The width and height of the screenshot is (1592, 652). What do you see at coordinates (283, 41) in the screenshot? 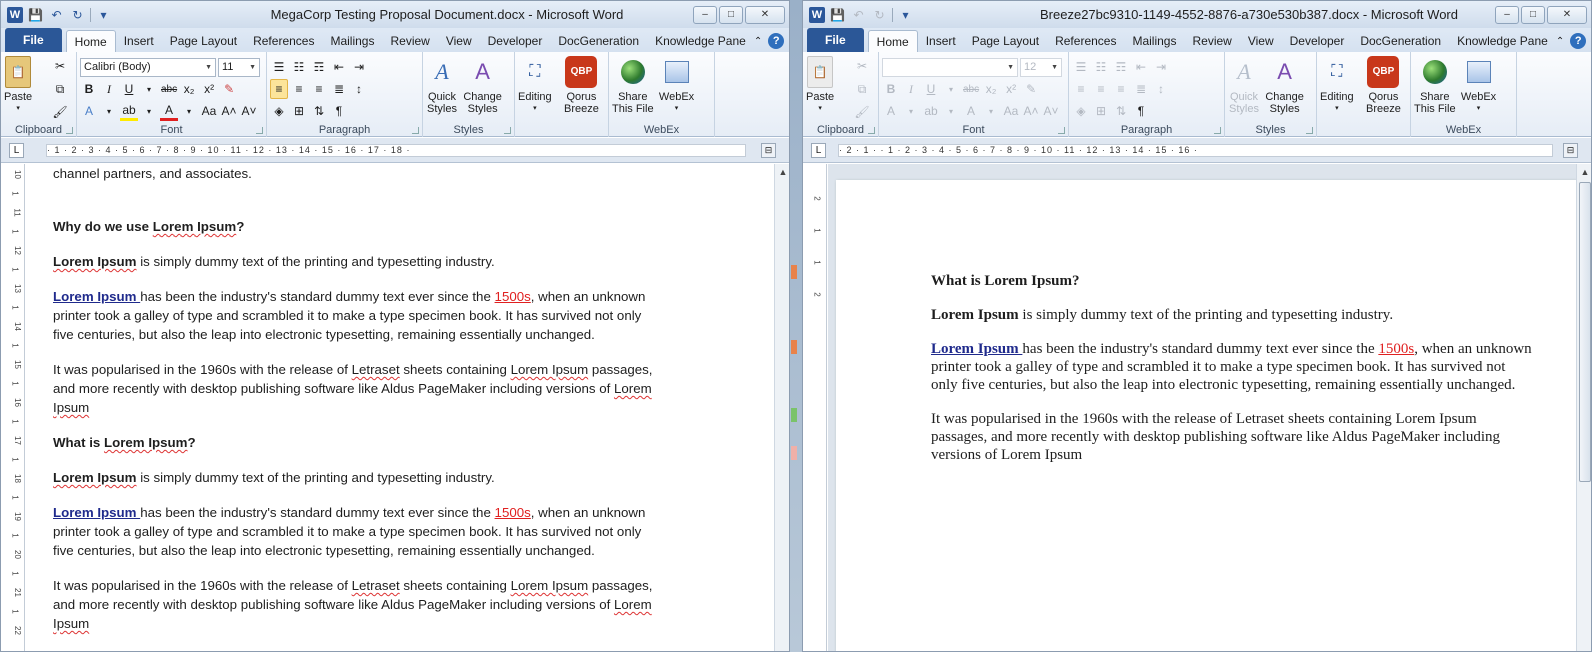
I see `tab-references: References` at bounding box center [283, 41].